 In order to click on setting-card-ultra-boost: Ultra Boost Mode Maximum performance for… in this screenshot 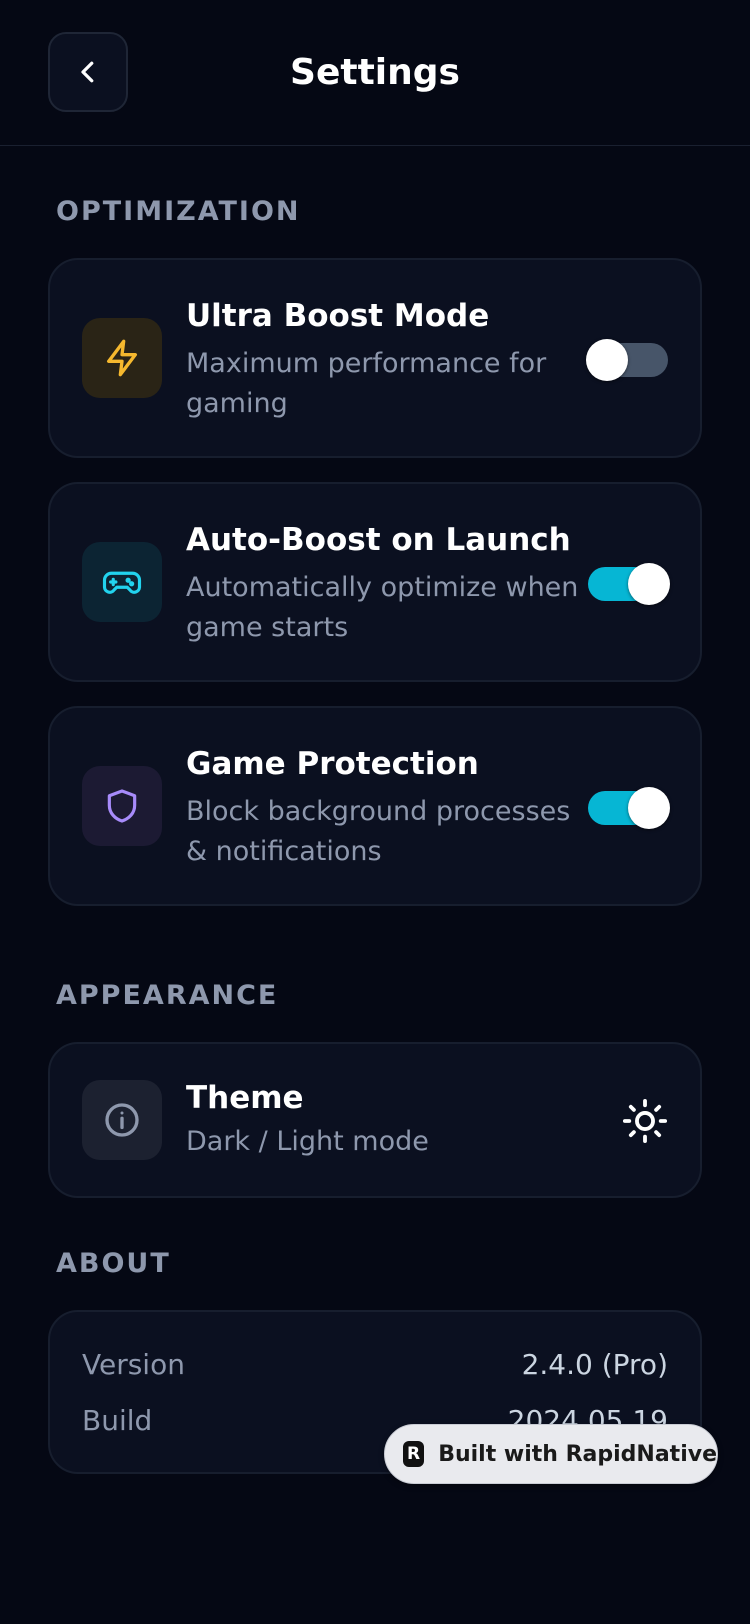, I will do `click(375, 358)`.